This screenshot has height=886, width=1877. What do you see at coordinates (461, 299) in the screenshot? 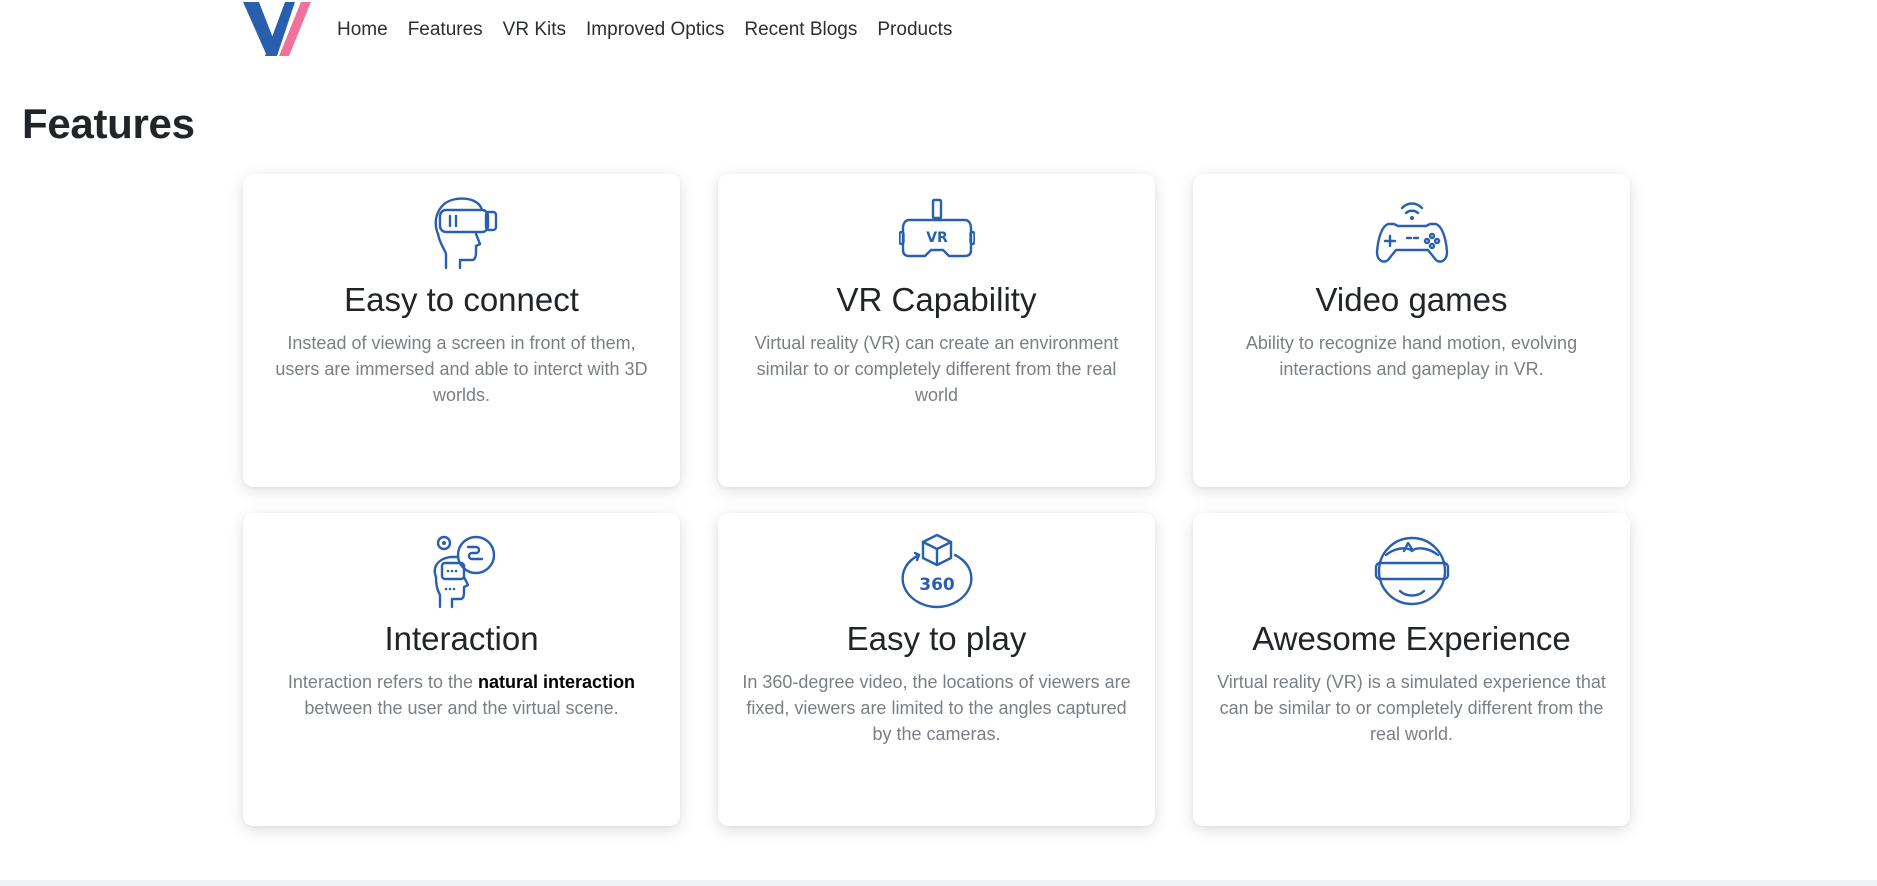
I see `feature-title: Easy to connect` at bounding box center [461, 299].